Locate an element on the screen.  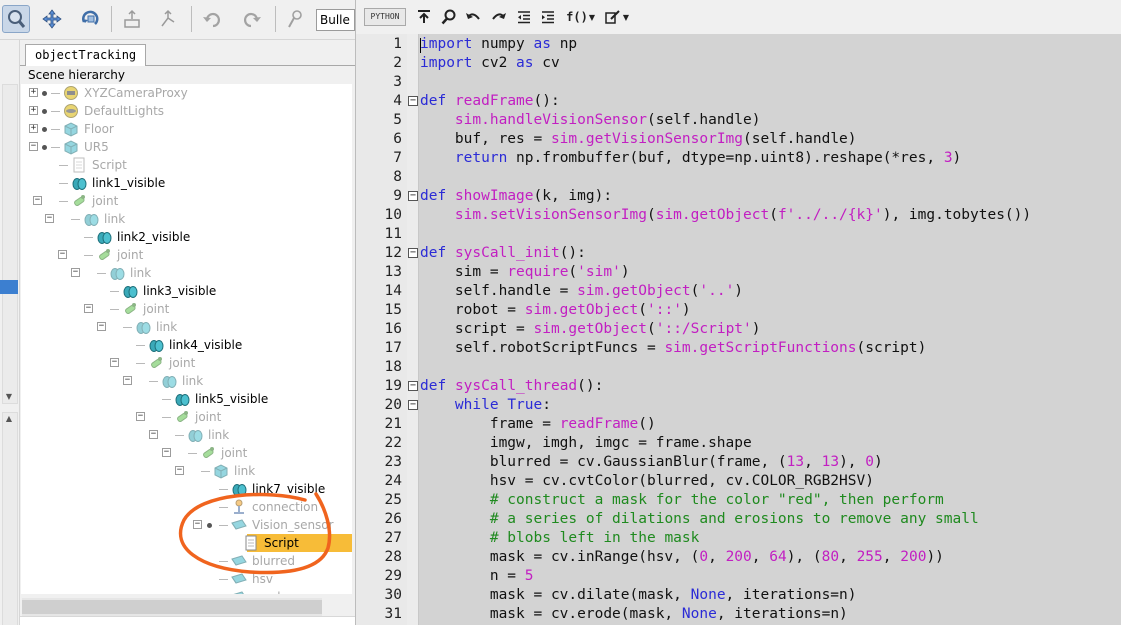
code-line: 8 is located at coordinates (738, 177).